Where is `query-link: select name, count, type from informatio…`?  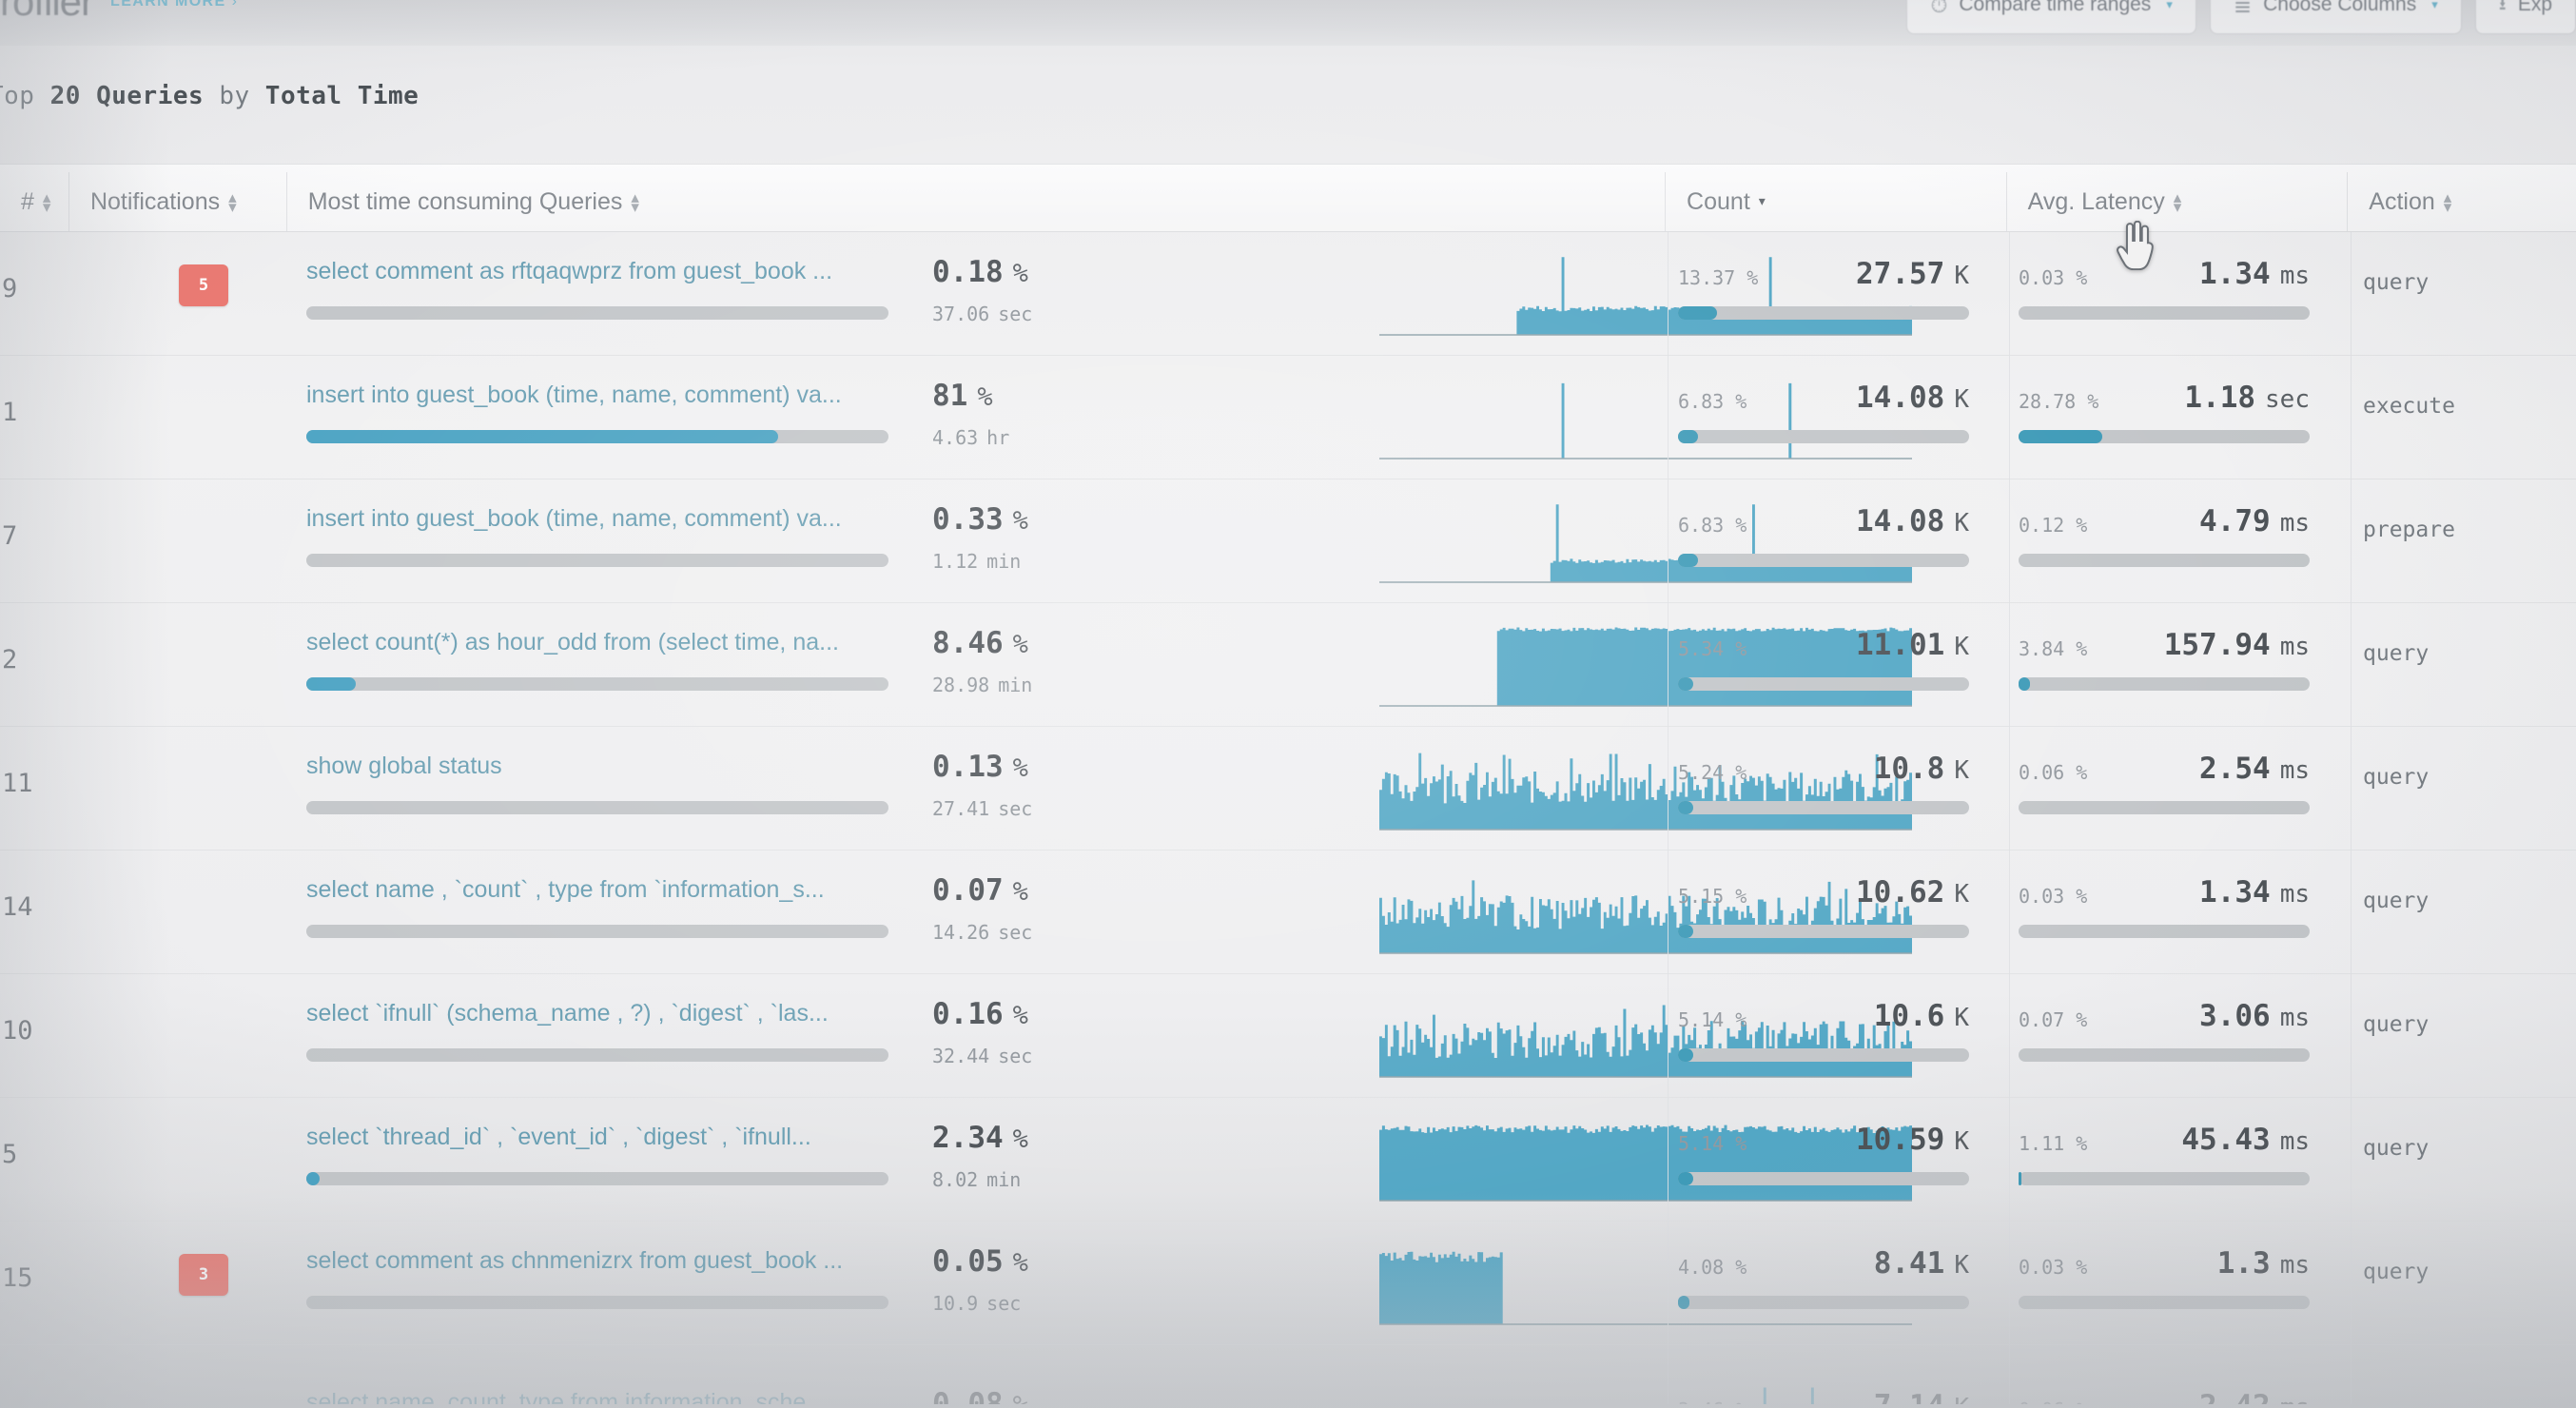
query-link: select name, count, type from informatio… is located at coordinates (616, 1396).